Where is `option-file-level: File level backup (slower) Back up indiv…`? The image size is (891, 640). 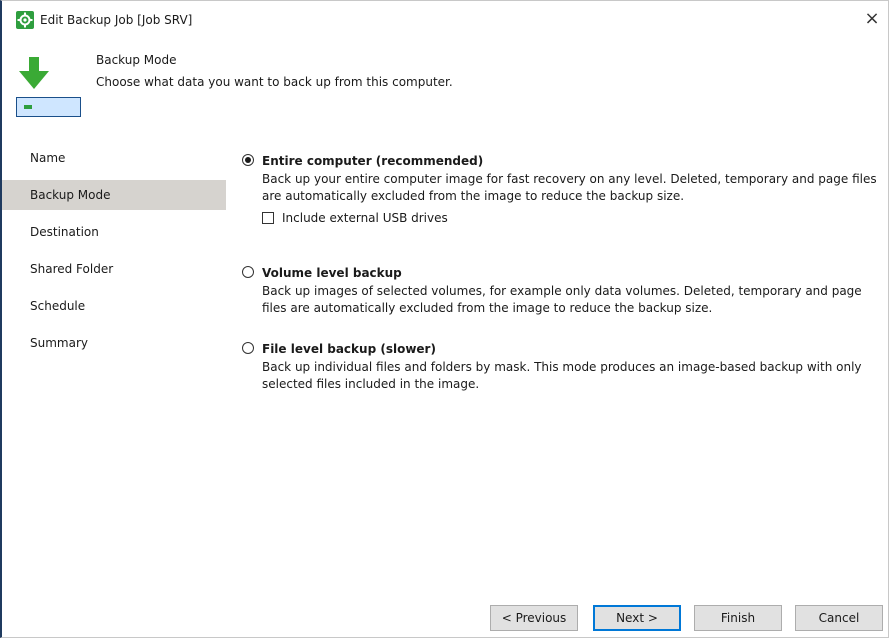 option-file-level: File level backup (slower) Back up indiv… is located at coordinates (560, 366).